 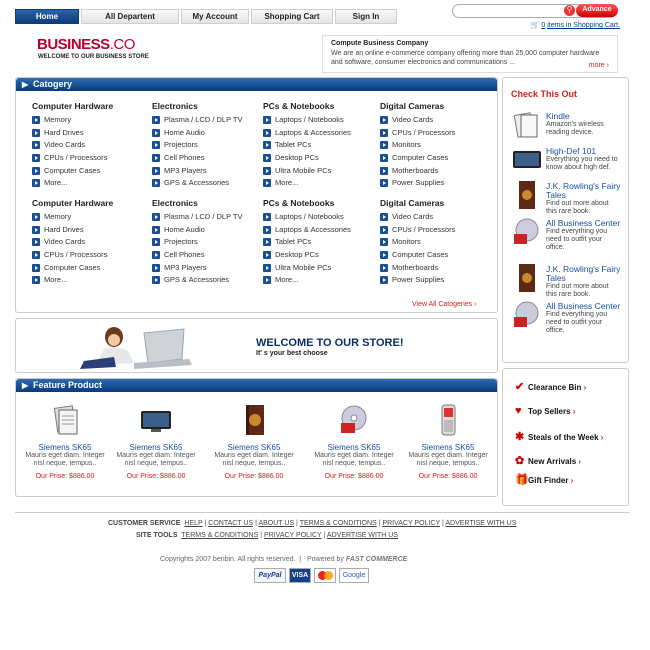 I want to click on view-all-categories-link: View All Catogeries ›, so click(x=444, y=304).